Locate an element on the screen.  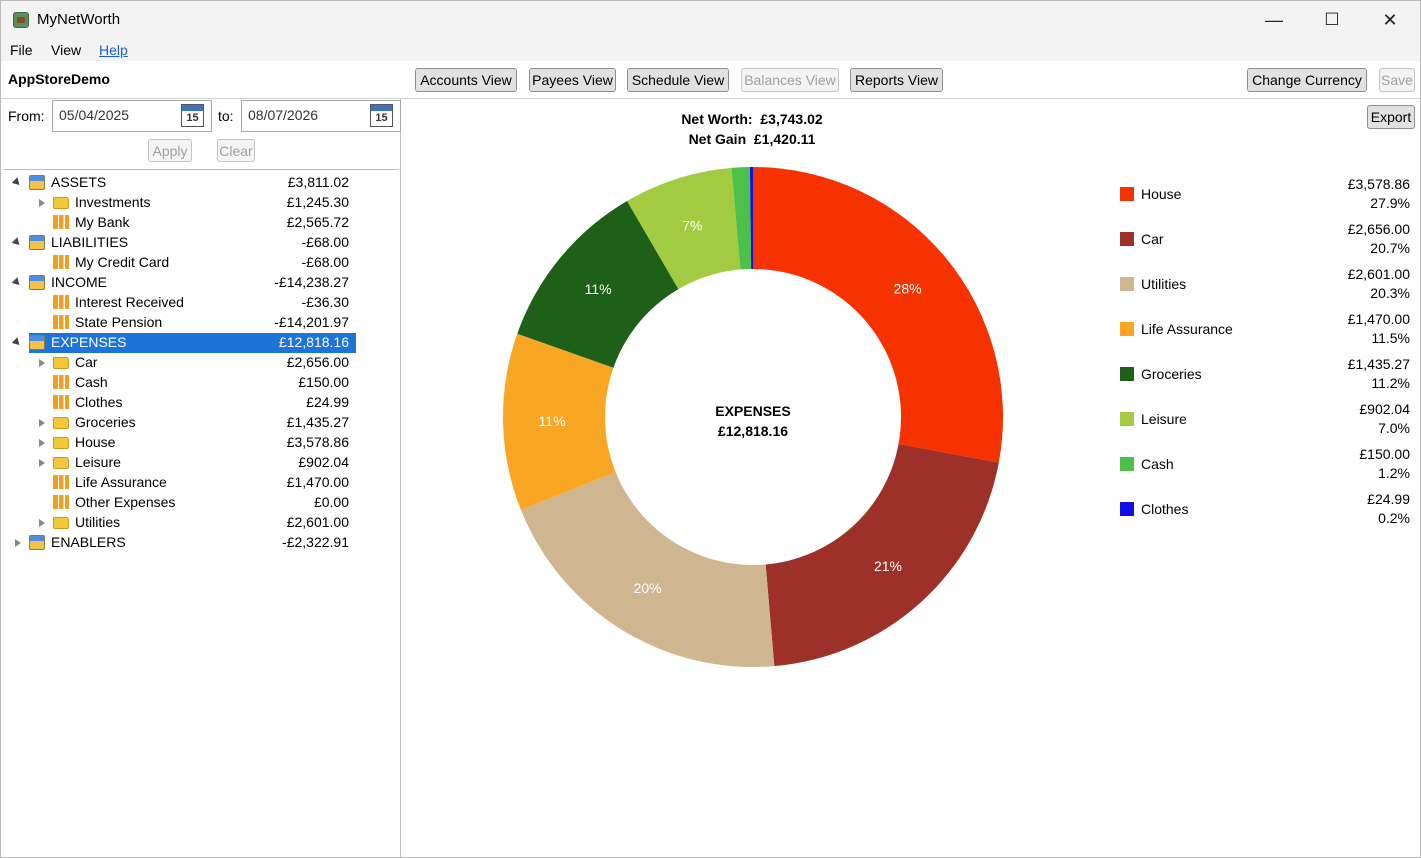
menu-file: File is located at coordinates (21, 50).